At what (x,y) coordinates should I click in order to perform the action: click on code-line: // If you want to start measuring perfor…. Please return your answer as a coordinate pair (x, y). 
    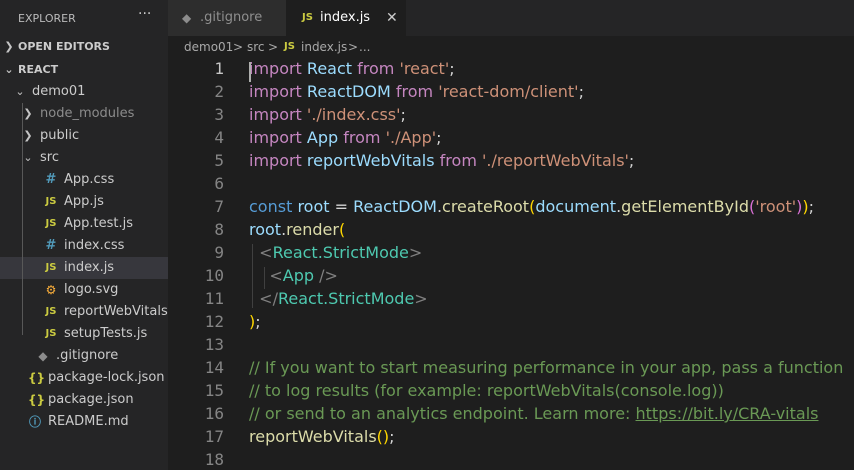
    Looking at the image, I should click on (546, 367).